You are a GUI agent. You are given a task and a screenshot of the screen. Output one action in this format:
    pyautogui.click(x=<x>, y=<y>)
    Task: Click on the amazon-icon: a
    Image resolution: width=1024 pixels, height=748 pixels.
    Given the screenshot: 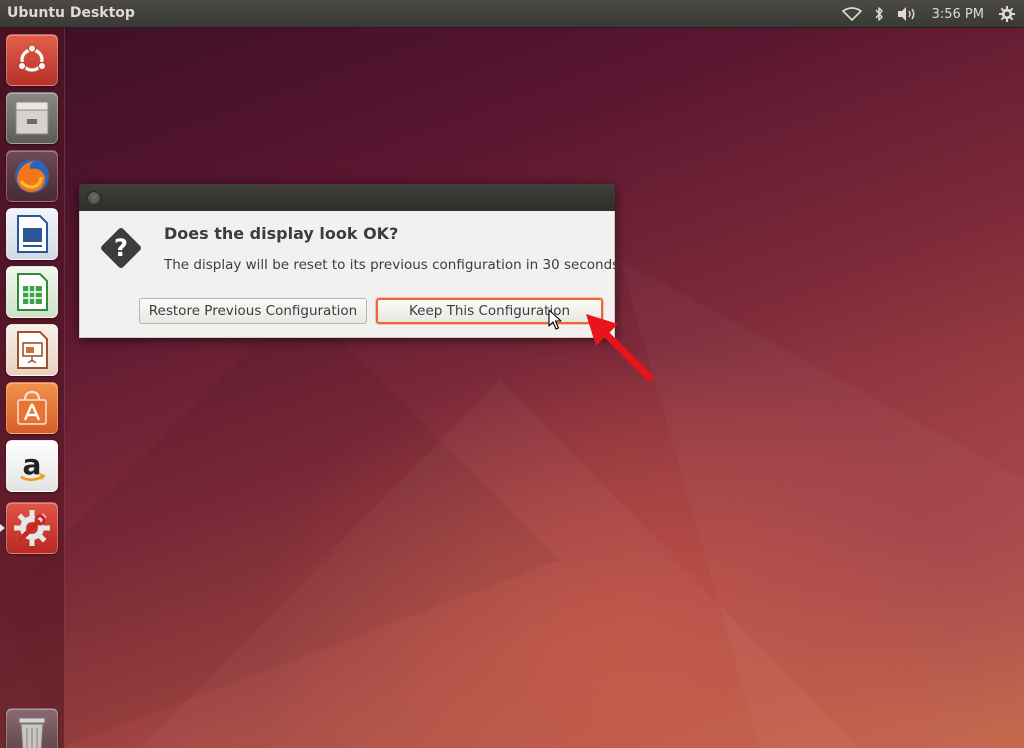 What is the action you would take?
    pyautogui.click(x=33, y=465)
    